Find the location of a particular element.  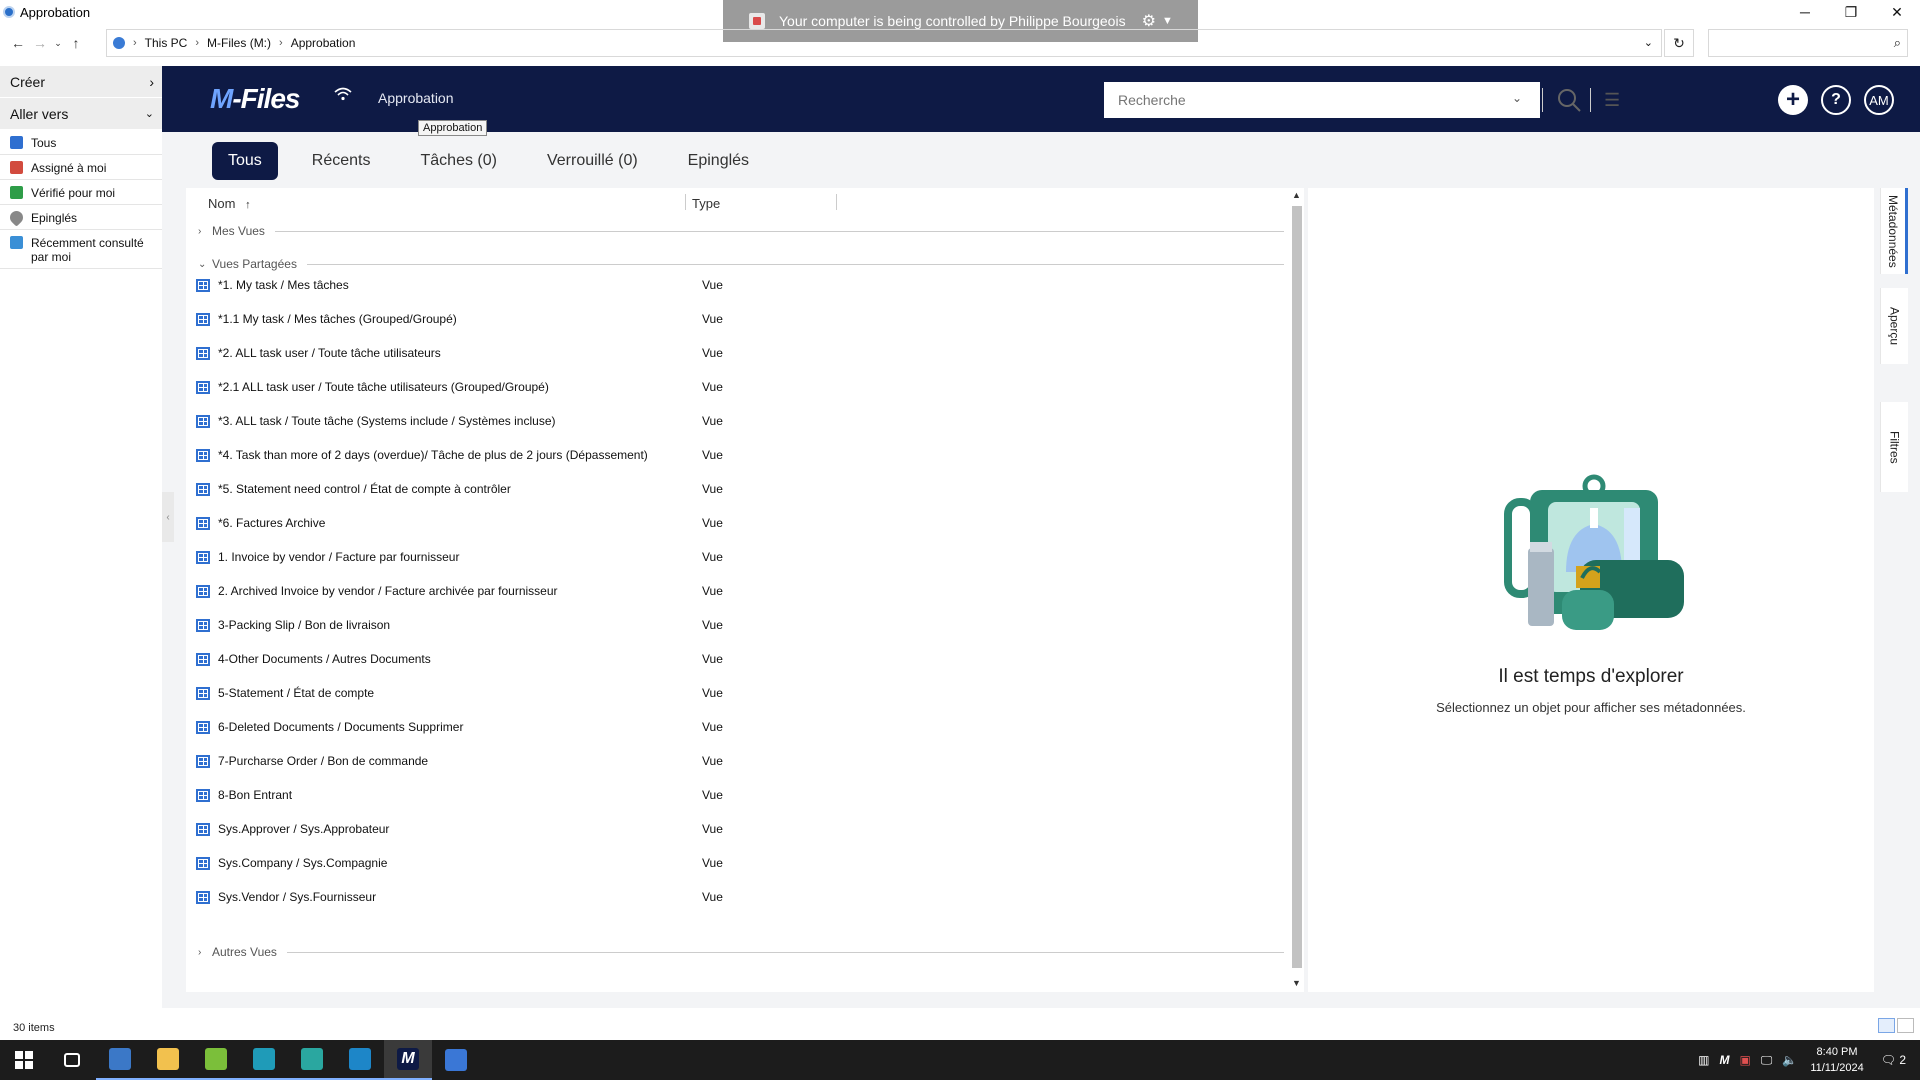

details-view-icon is located at coordinates (1886, 1025).